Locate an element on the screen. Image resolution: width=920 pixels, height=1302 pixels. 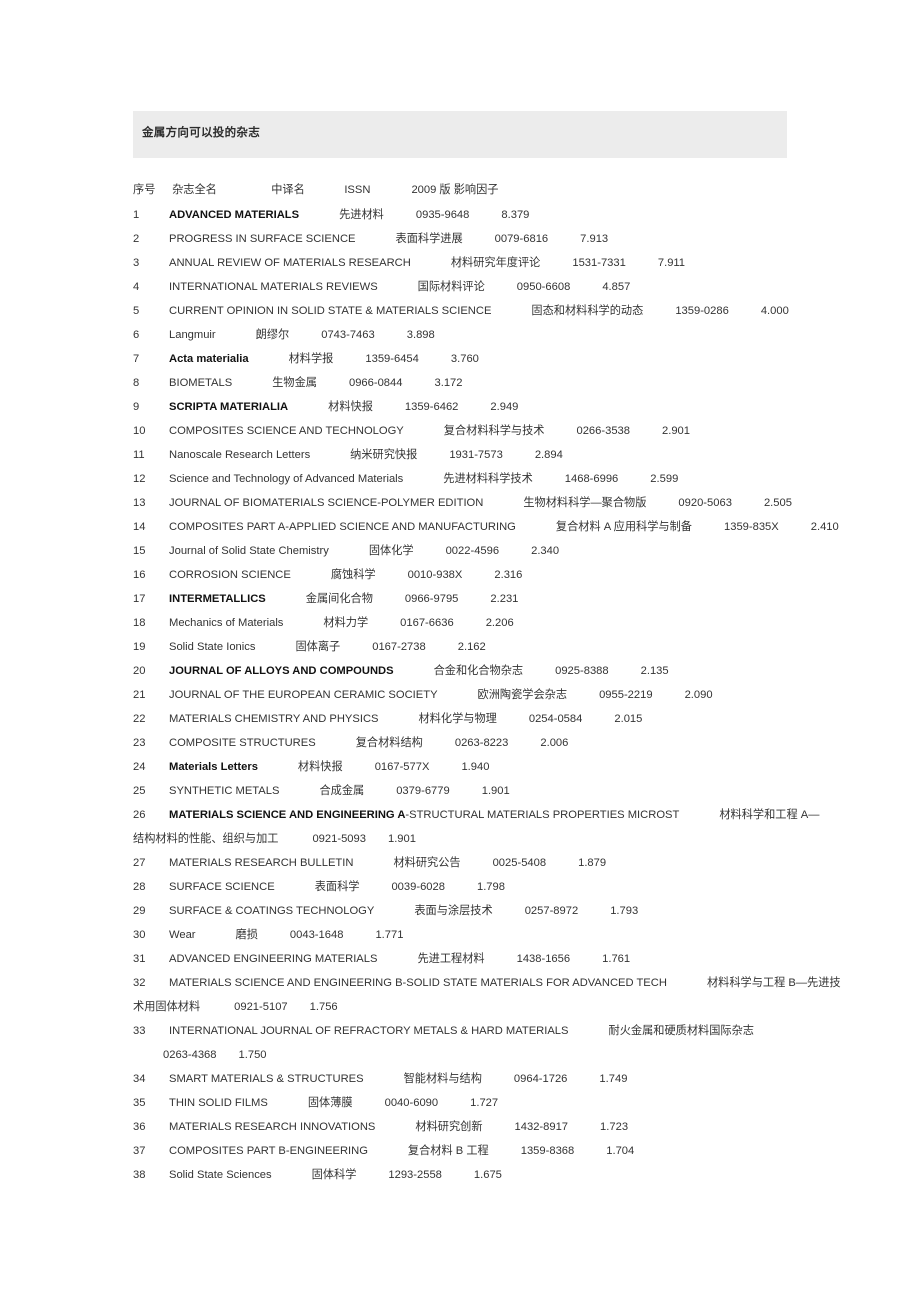
table-row-continuation: 0263-4368 1.750 is located at coordinates (483, 1055).